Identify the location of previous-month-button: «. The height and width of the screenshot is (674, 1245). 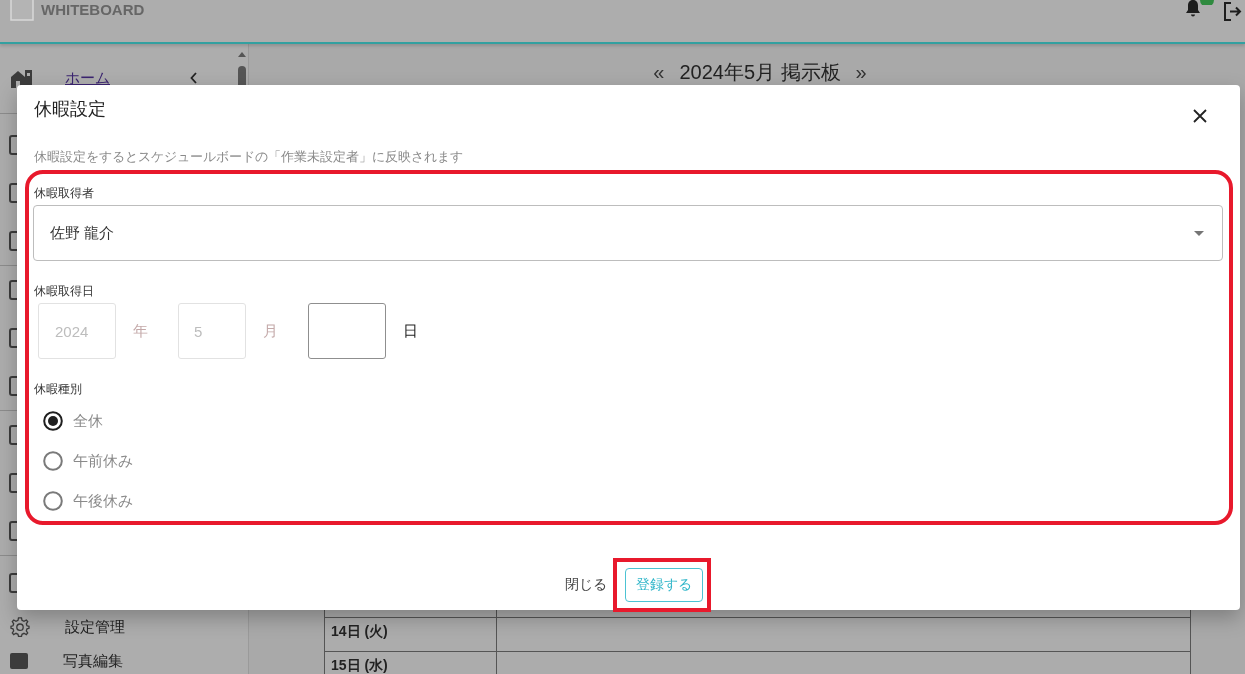
(659, 72).